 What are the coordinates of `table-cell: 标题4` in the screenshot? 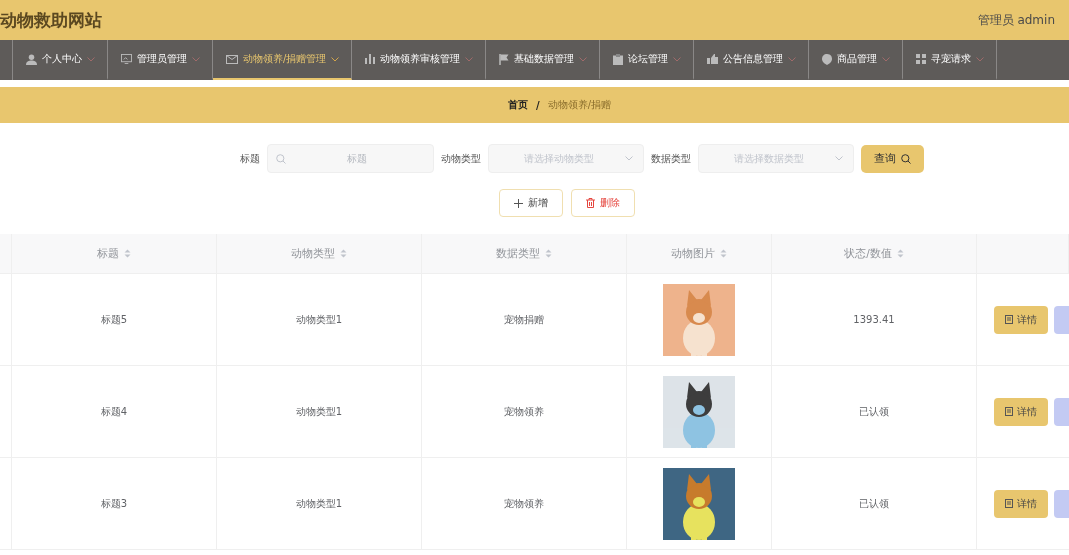 It's located at (114, 411).